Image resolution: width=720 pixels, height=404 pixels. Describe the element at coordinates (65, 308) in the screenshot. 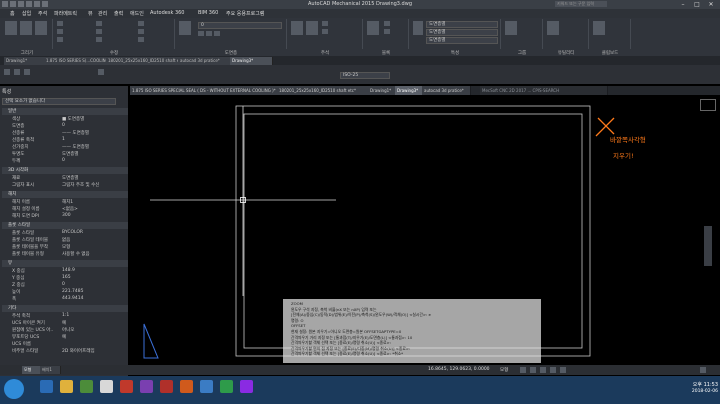

I see `properties-section-header: 기타` at that location.